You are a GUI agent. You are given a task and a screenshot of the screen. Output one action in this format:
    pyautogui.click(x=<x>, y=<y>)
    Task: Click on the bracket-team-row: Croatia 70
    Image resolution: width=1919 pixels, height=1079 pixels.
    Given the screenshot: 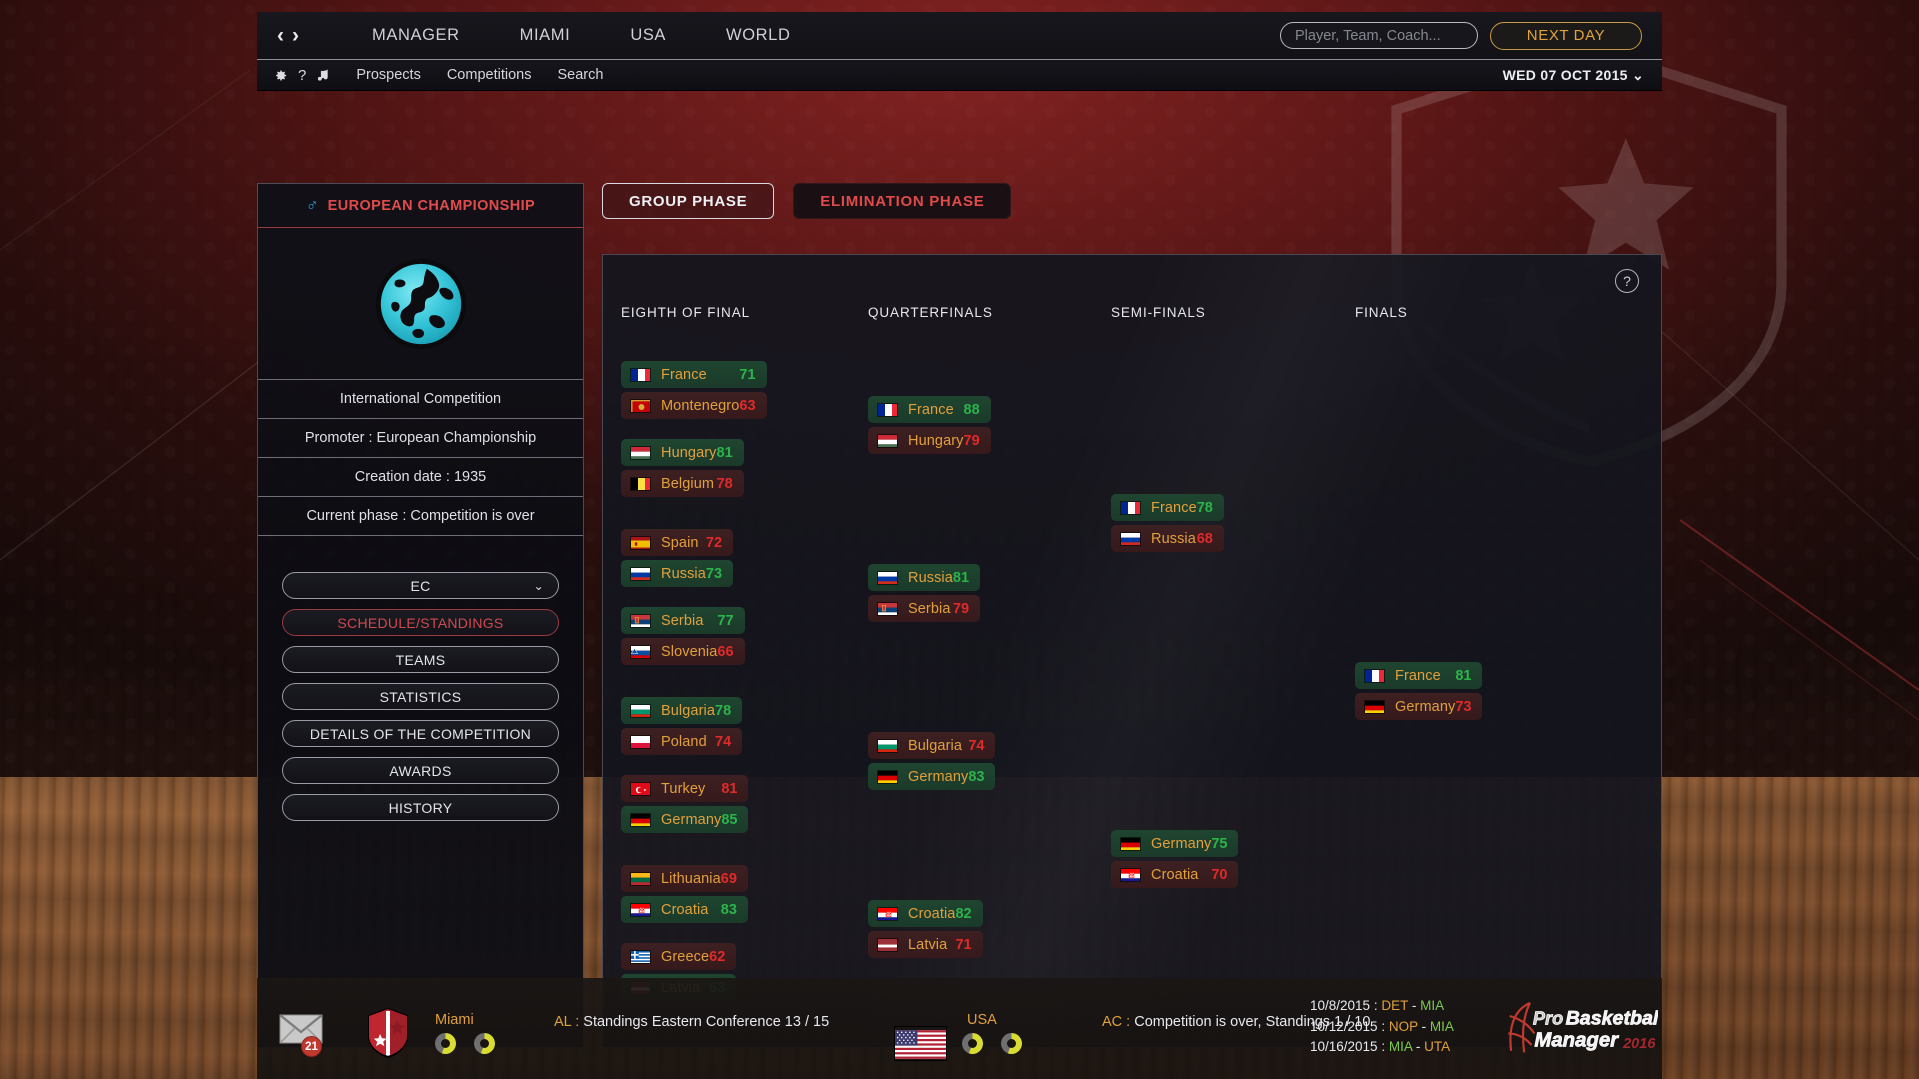 What is the action you would take?
    pyautogui.click(x=1175, y=874)
    